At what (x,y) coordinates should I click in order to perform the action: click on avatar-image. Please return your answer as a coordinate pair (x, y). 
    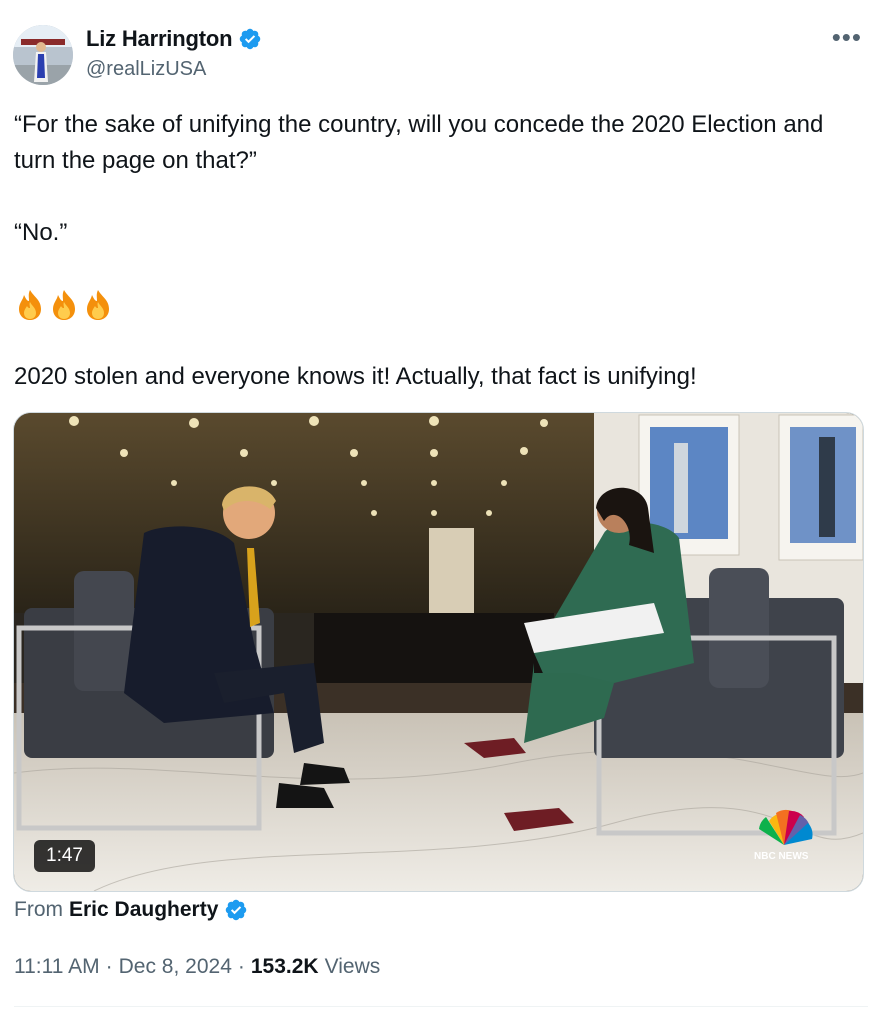
    Looking at the image, I should click on (43, 55).